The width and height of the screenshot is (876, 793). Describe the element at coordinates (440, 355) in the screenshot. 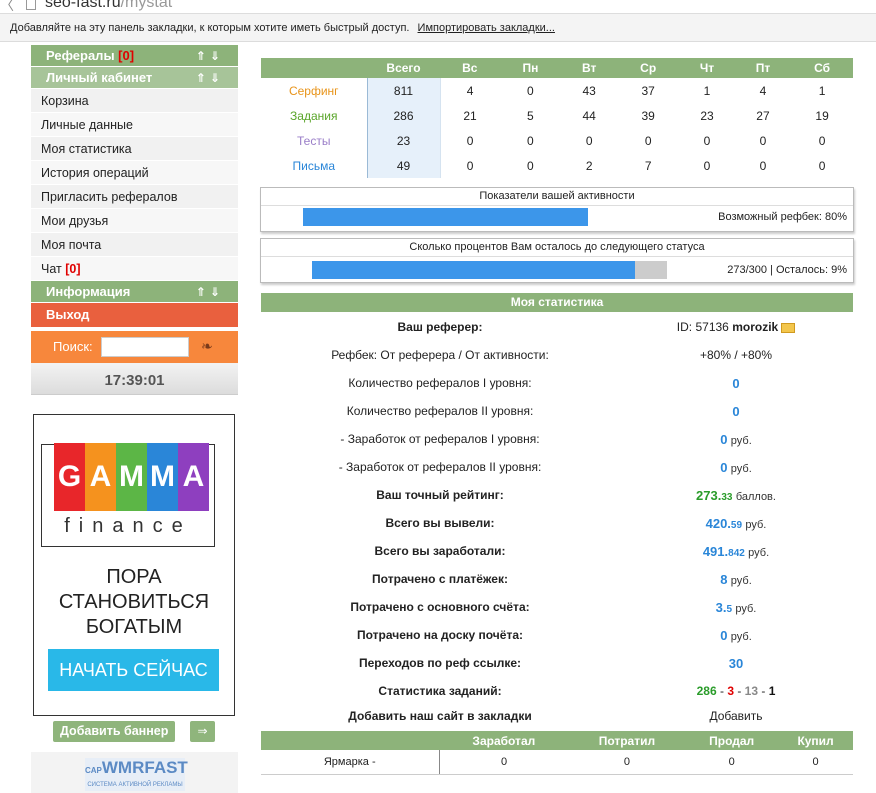

I see `refback-label: Рефбек: От реферера / От активности:` at that location.